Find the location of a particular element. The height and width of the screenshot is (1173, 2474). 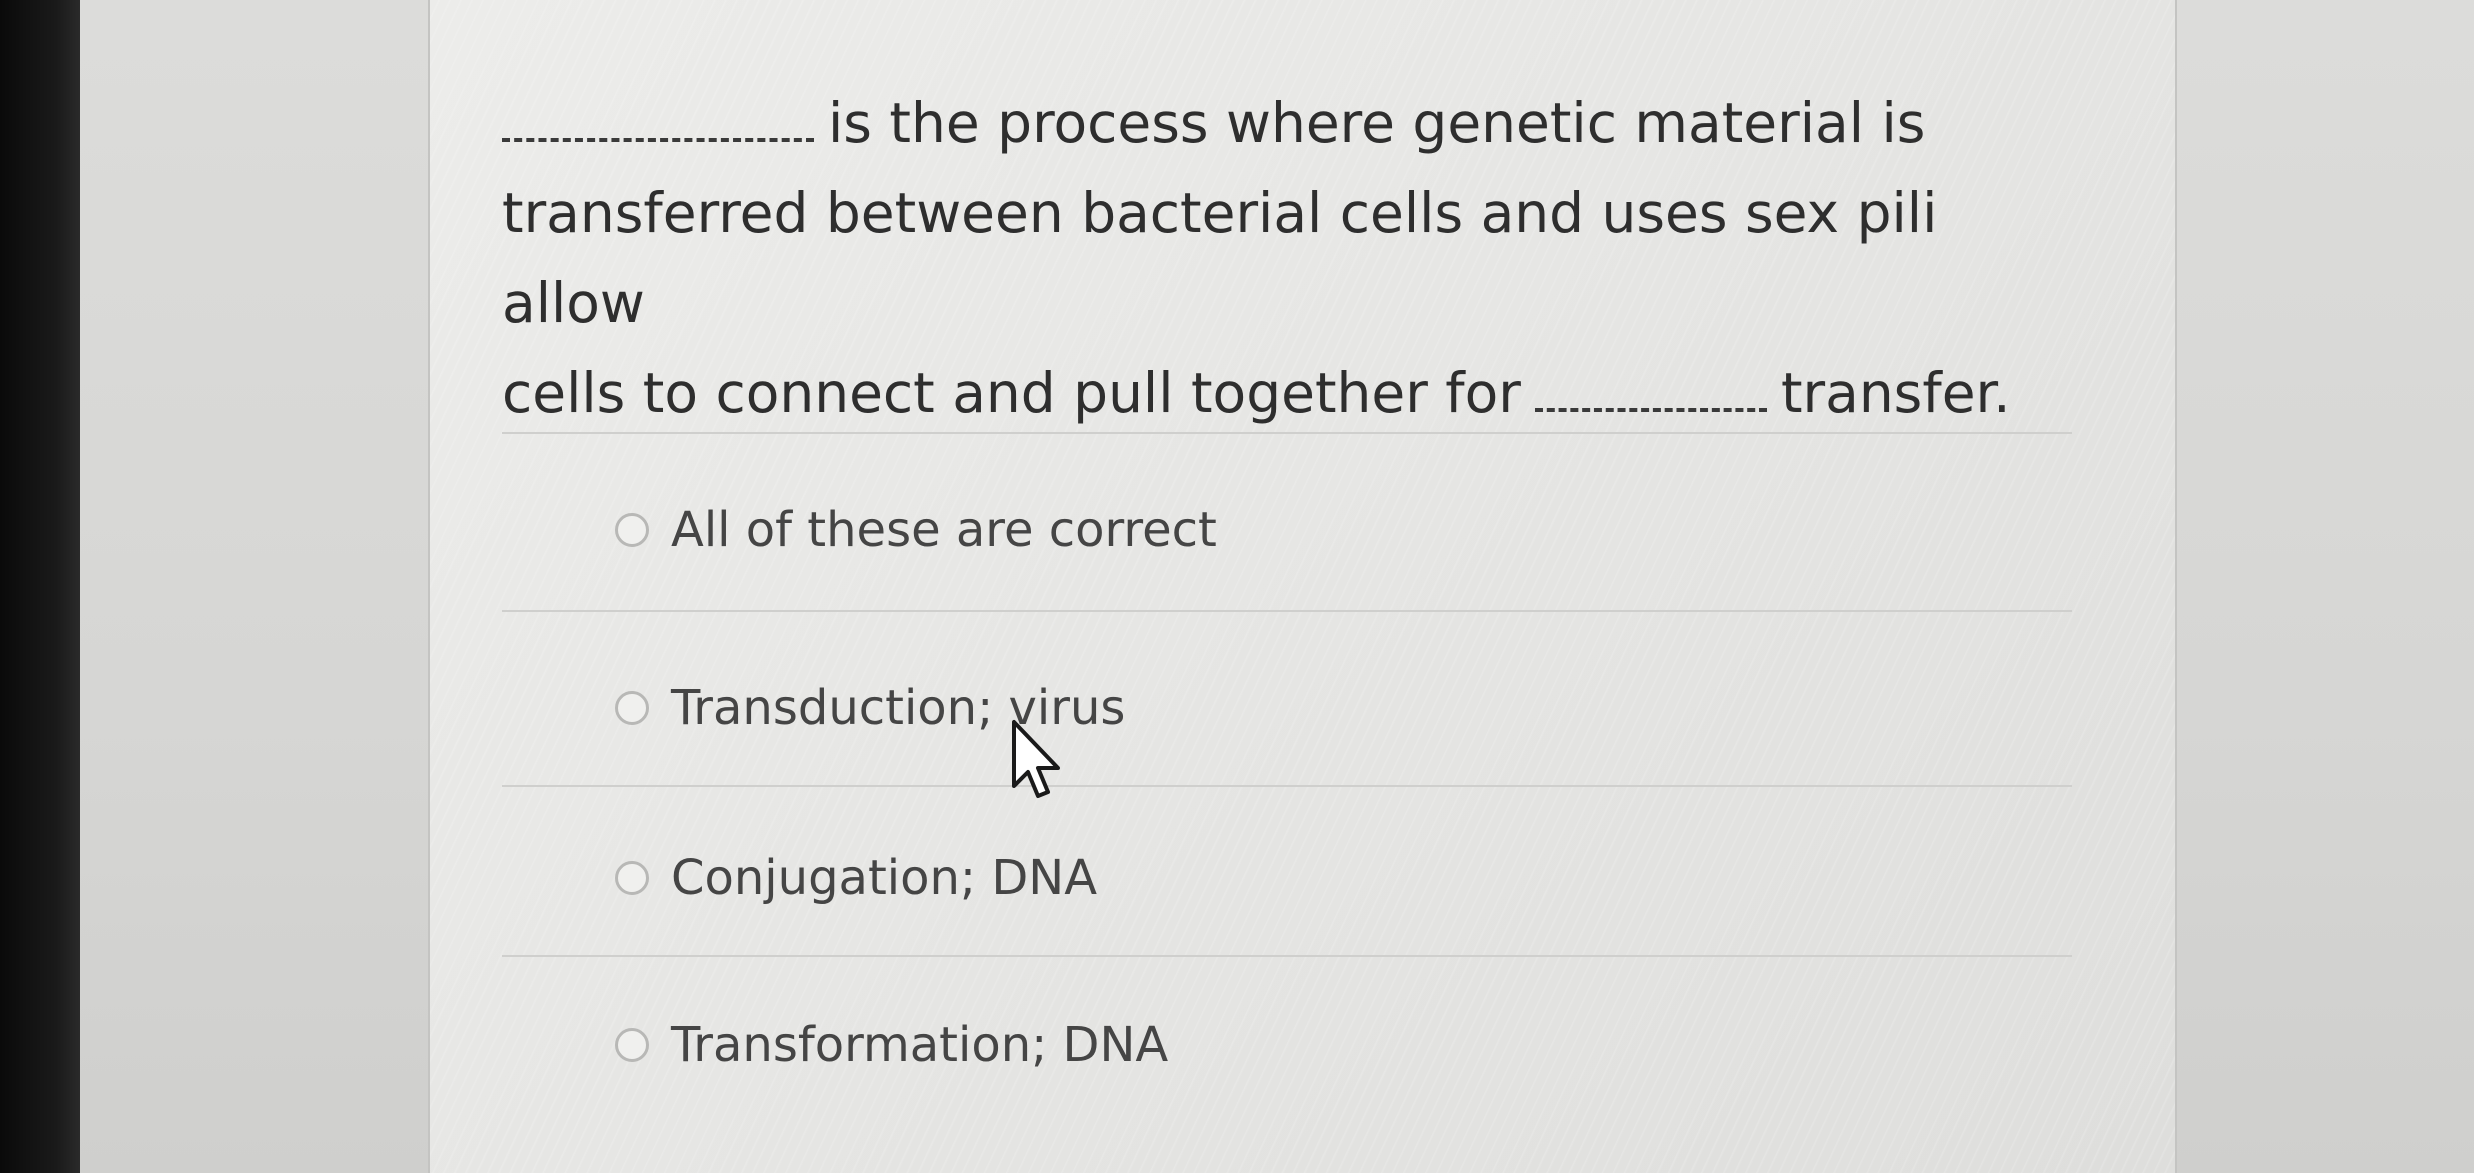

question-line-1: is the process where genetic material is is located at coordinates (1377, 123).